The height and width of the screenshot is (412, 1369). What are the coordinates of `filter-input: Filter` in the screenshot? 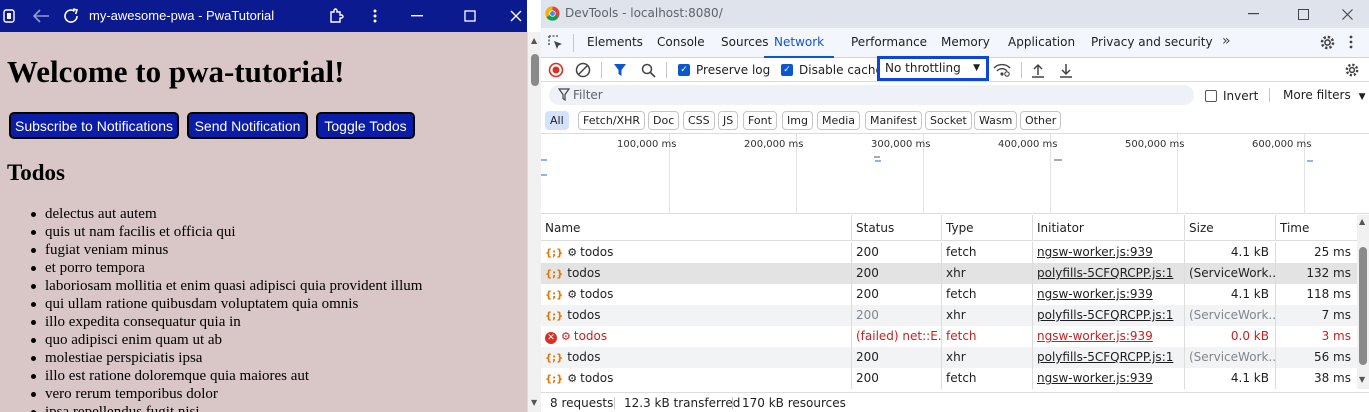 It's located at (871, 95).